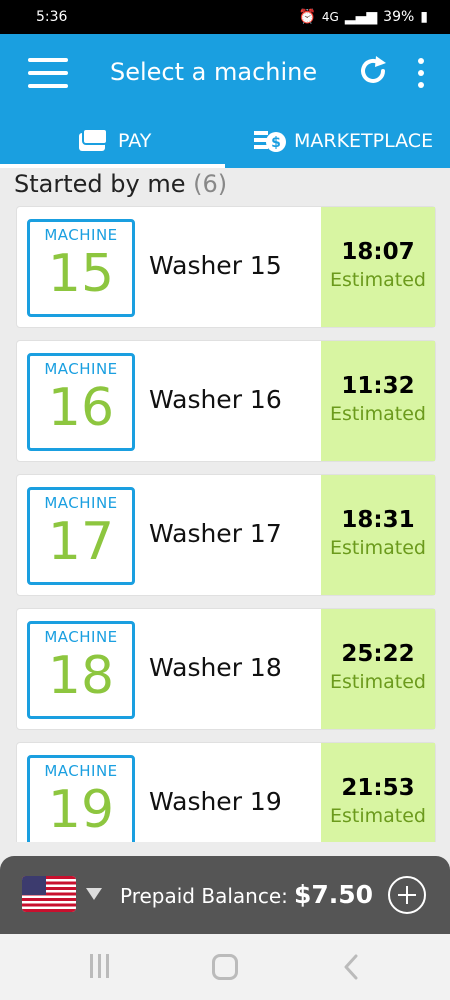  I want to click on time-remaining: 11:32 Estimated, so click(378, 401).